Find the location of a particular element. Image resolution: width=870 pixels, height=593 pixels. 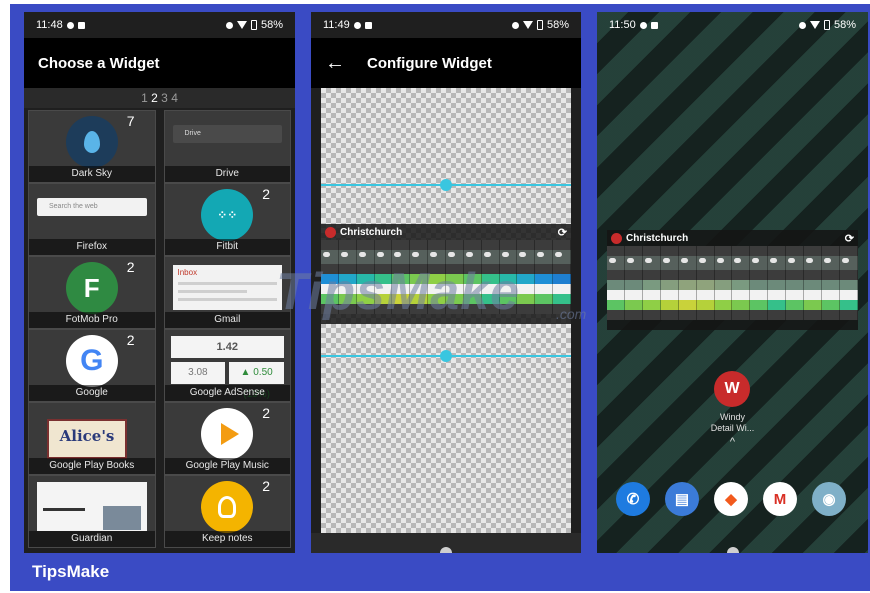

back-arrow-icon: ← is located at coordinates (335, 63).